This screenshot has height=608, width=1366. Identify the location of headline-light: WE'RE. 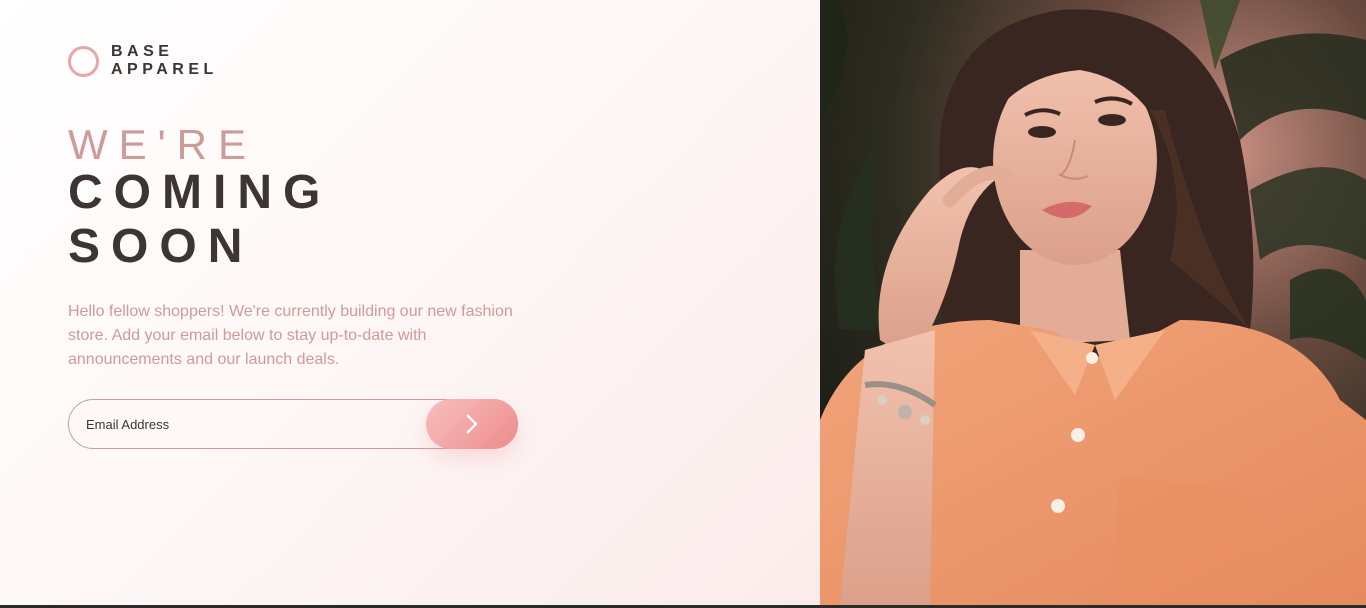
(163, 144).